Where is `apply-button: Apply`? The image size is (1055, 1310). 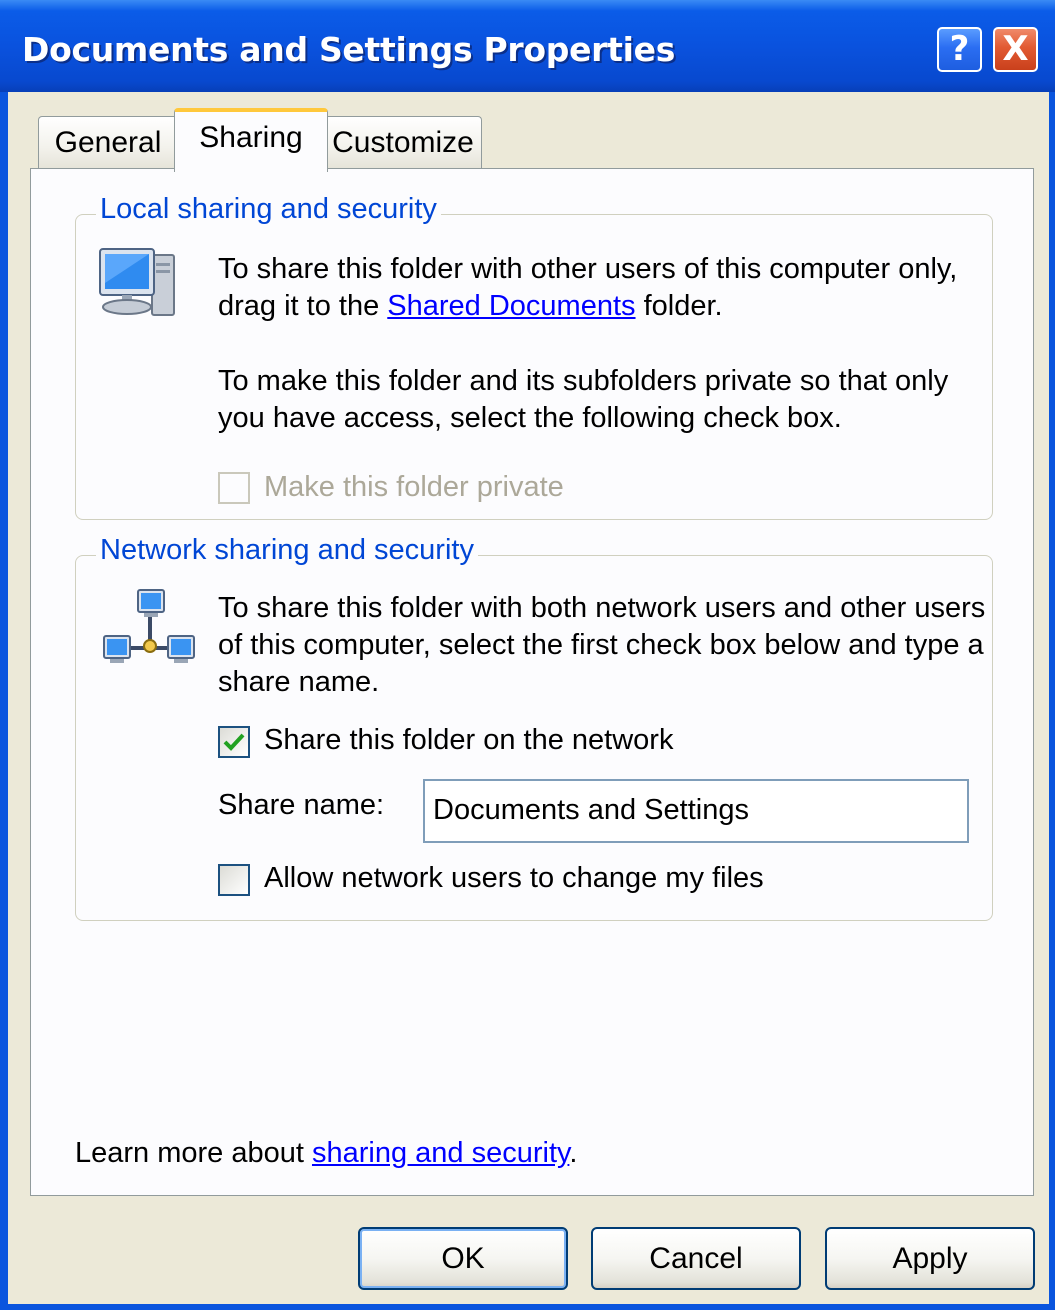 apply-button: Apply is located at coordinates (930, 1258).